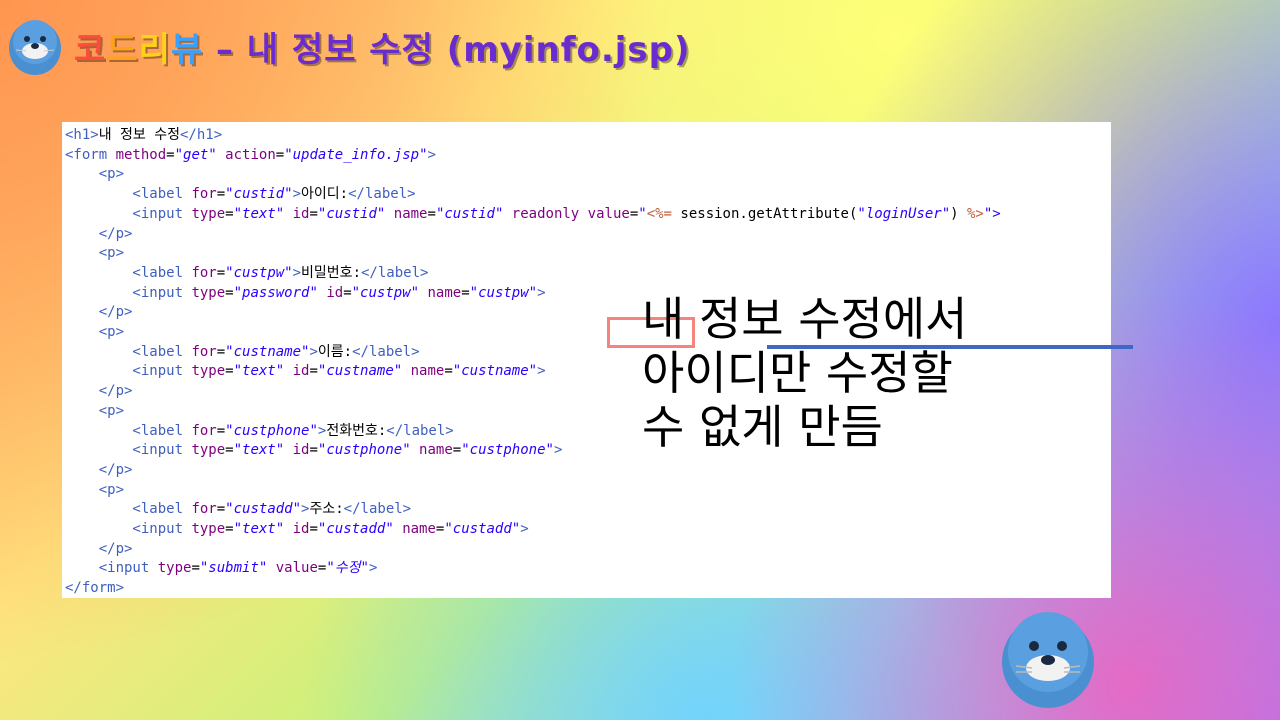 The height and width of the screenshot is (720, 1280). Describe the element at coordinates (347, 568) in the screenshot. I see `code-token: "수정"` at that location.